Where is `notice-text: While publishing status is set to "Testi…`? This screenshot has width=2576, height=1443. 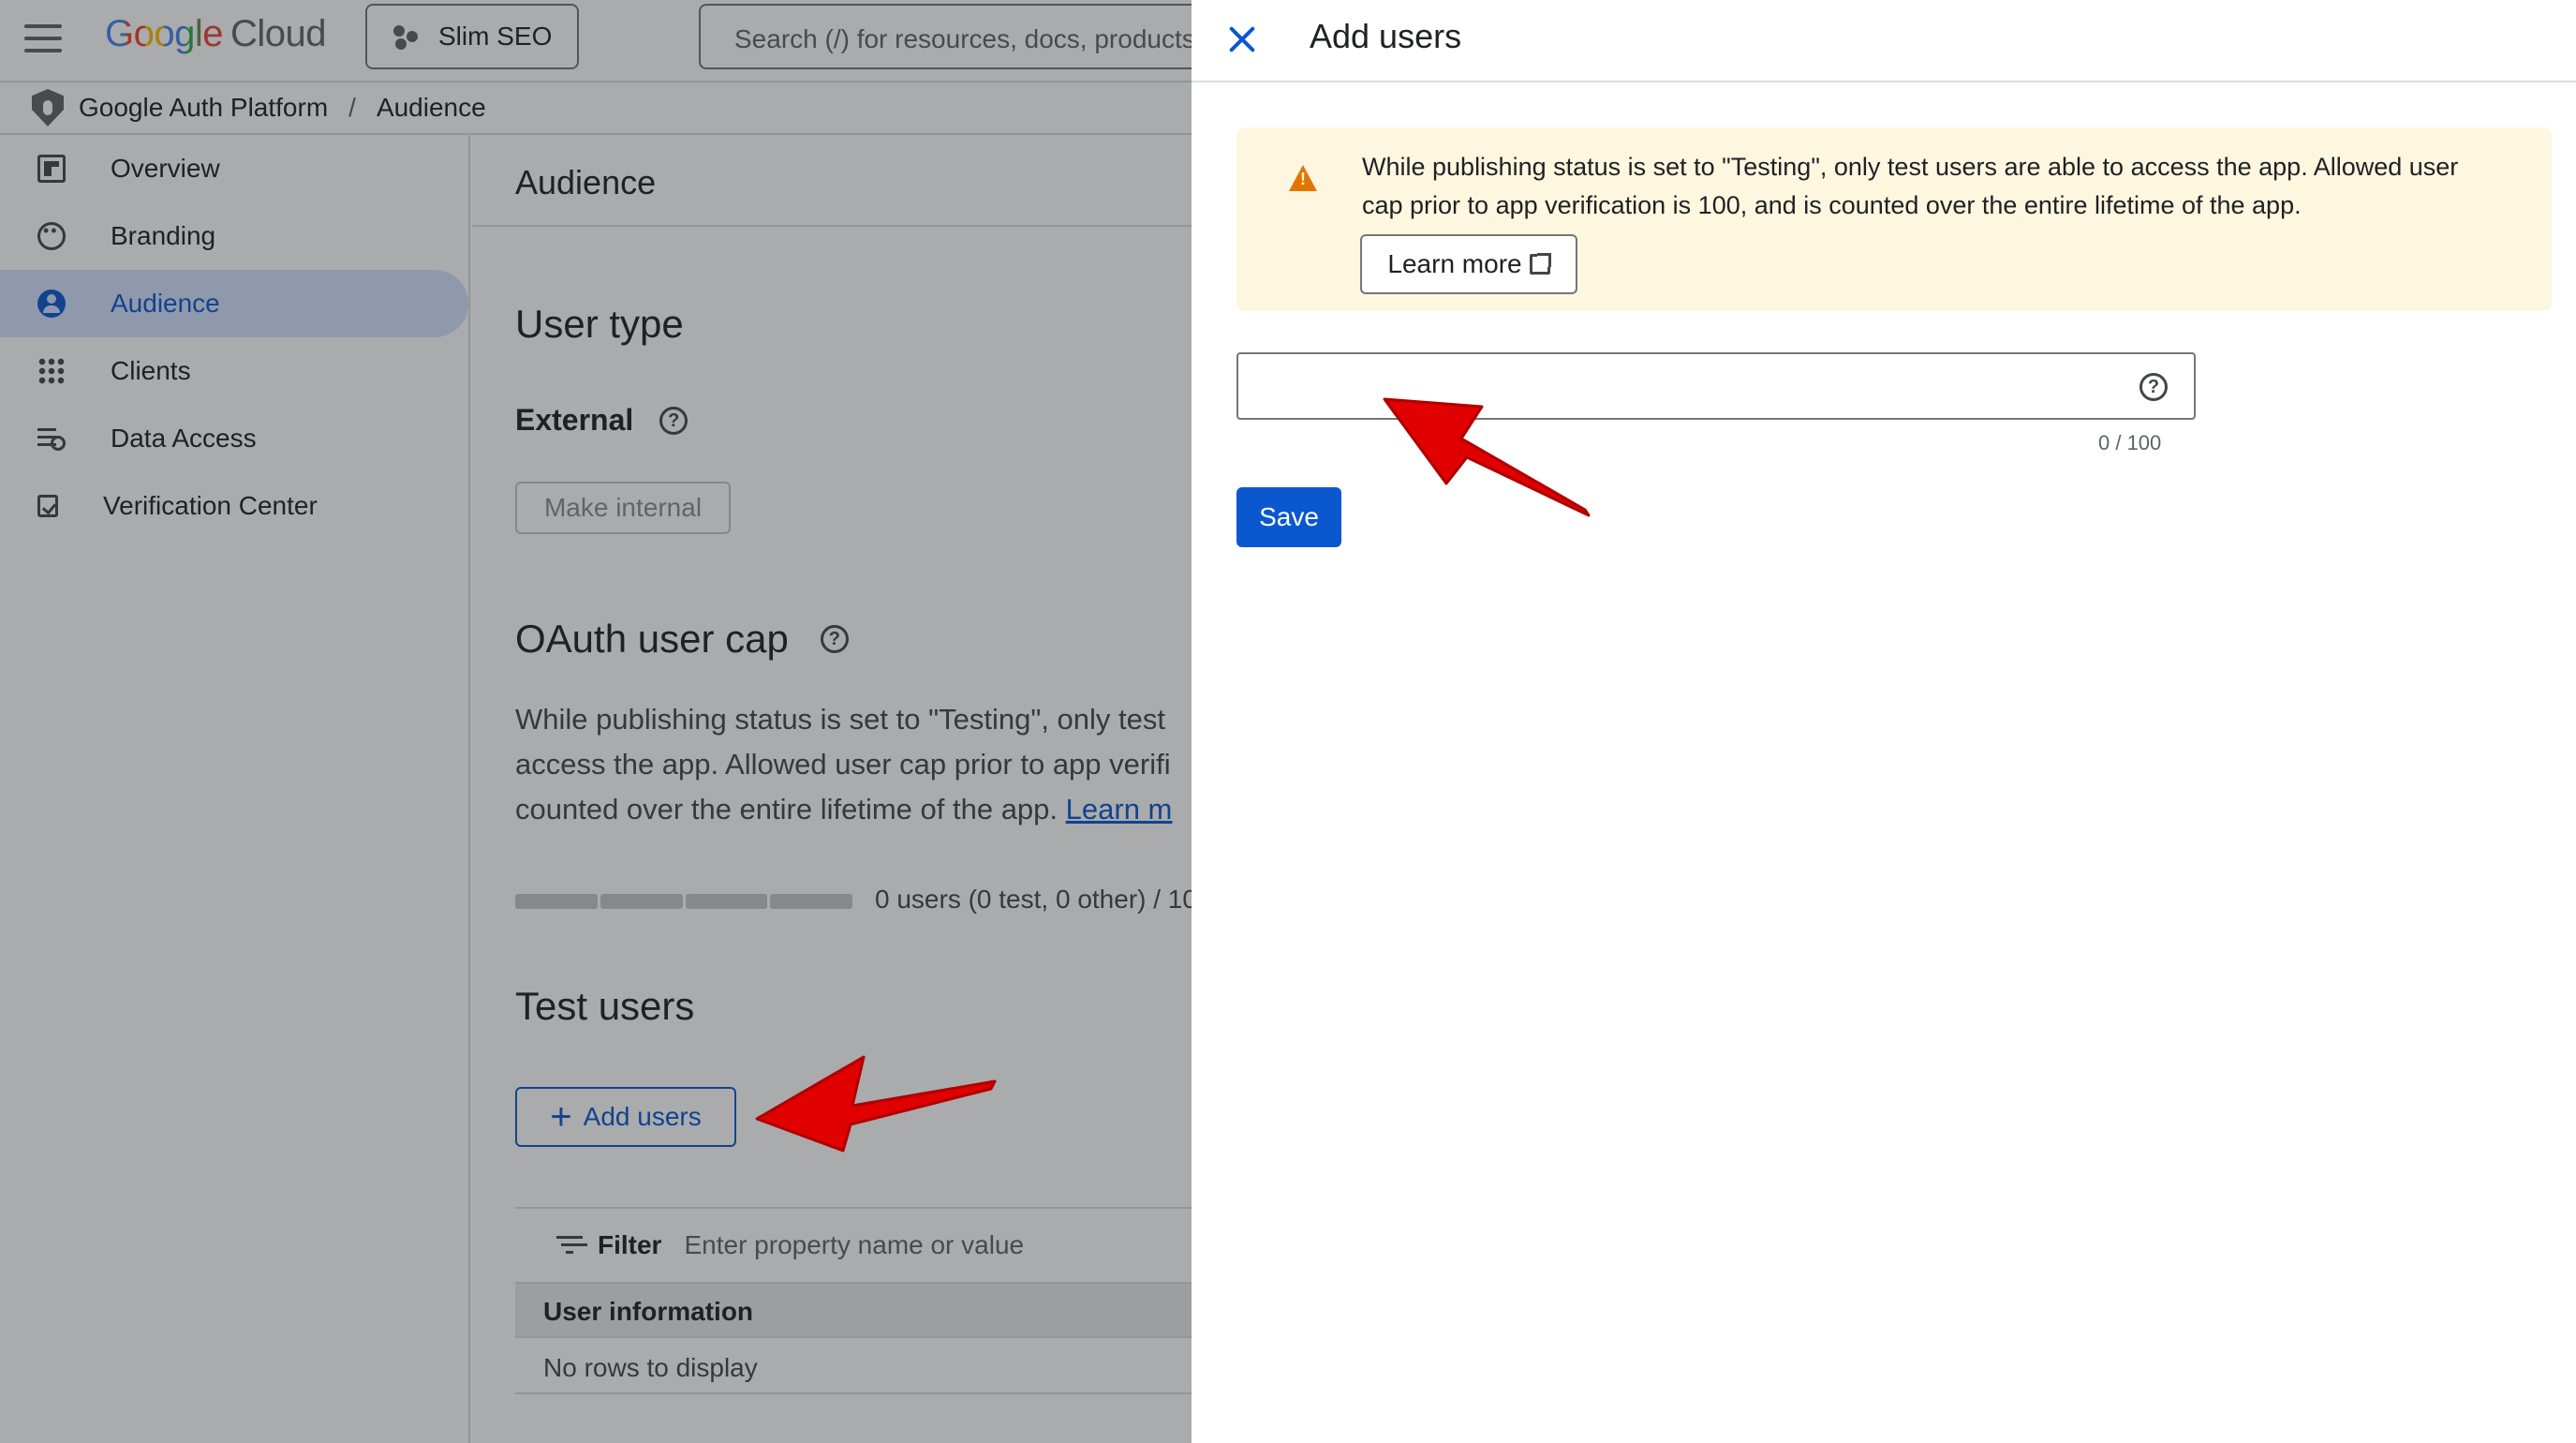 notice-text: While publishing status is set to "Testi… is located at coordinates (1947, 186).